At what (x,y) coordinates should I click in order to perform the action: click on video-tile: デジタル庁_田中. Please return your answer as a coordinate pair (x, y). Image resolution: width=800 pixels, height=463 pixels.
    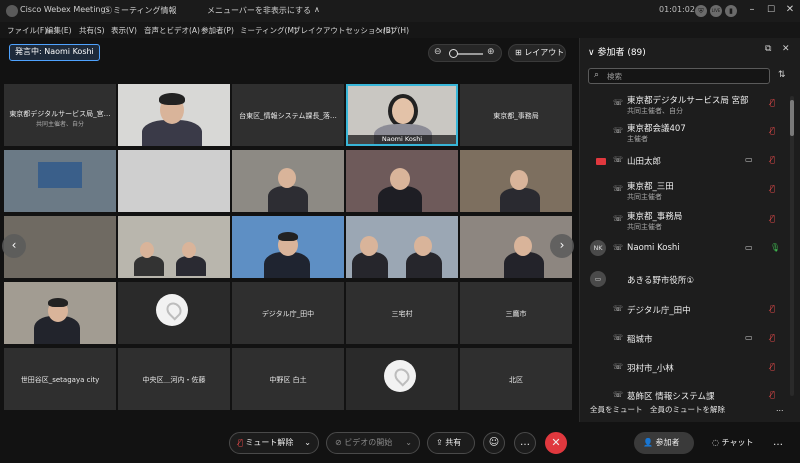
    Looking at the image, I should click on (288, 313).